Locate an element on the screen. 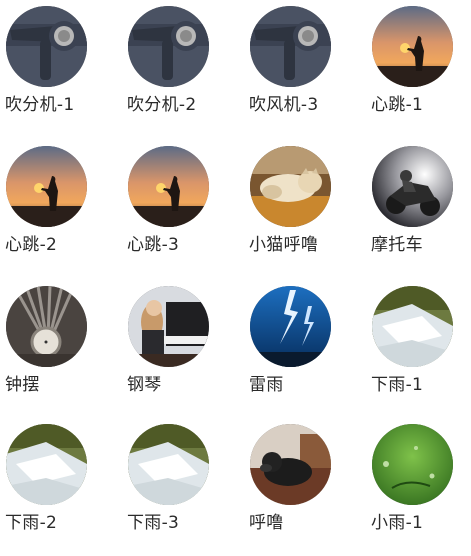 This screenshot has height=556, width=471. sound-label: 心跳-2 is located at coordinates (31, 245).